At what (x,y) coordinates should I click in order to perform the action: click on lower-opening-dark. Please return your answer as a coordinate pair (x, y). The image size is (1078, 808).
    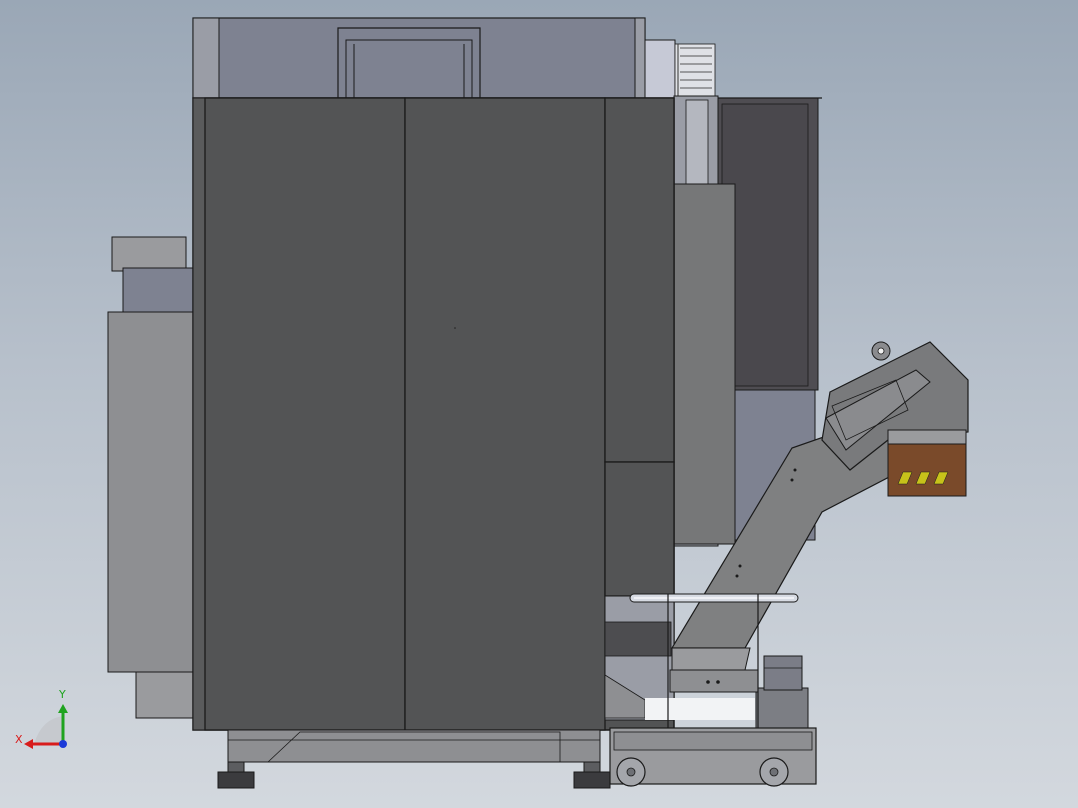
    Looking at the image, I should click on (638, 639).